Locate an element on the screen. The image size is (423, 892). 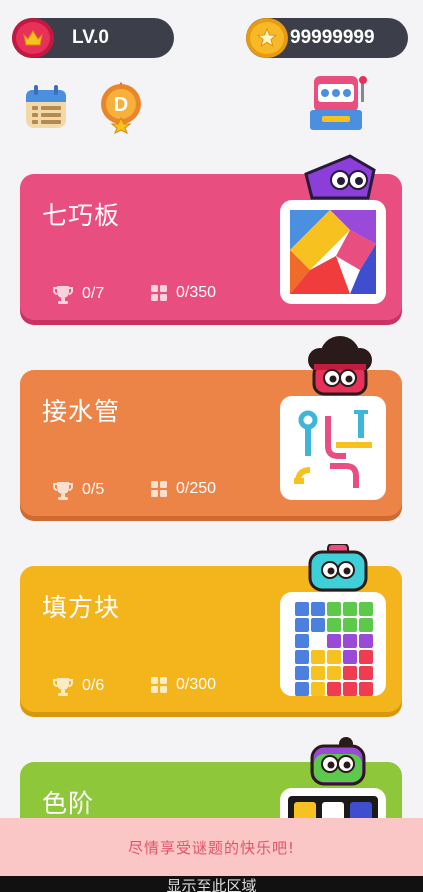
bottom-bar-text: 显示至此区域 is located at coordinates (211, 884).